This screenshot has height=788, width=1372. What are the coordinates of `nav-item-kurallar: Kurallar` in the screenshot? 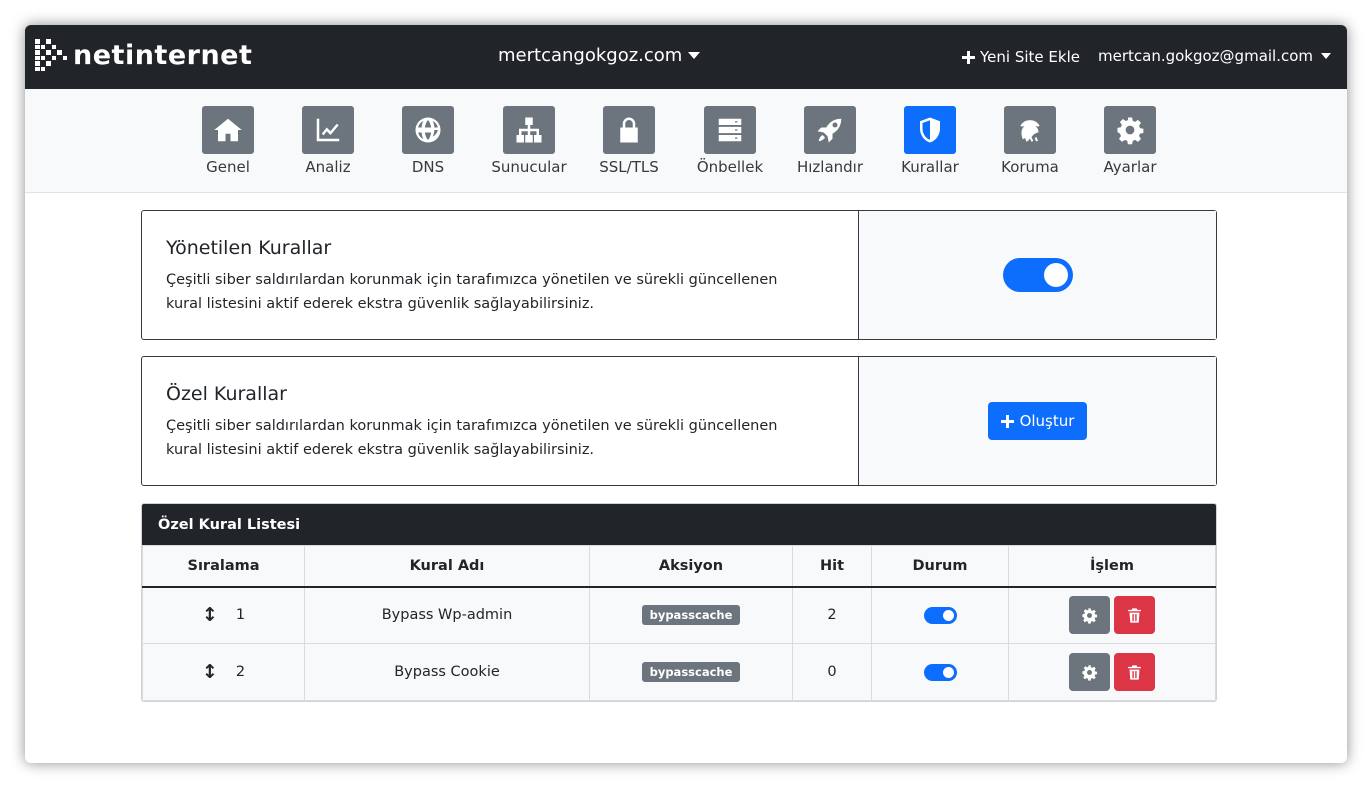 It's located at (930, 141).